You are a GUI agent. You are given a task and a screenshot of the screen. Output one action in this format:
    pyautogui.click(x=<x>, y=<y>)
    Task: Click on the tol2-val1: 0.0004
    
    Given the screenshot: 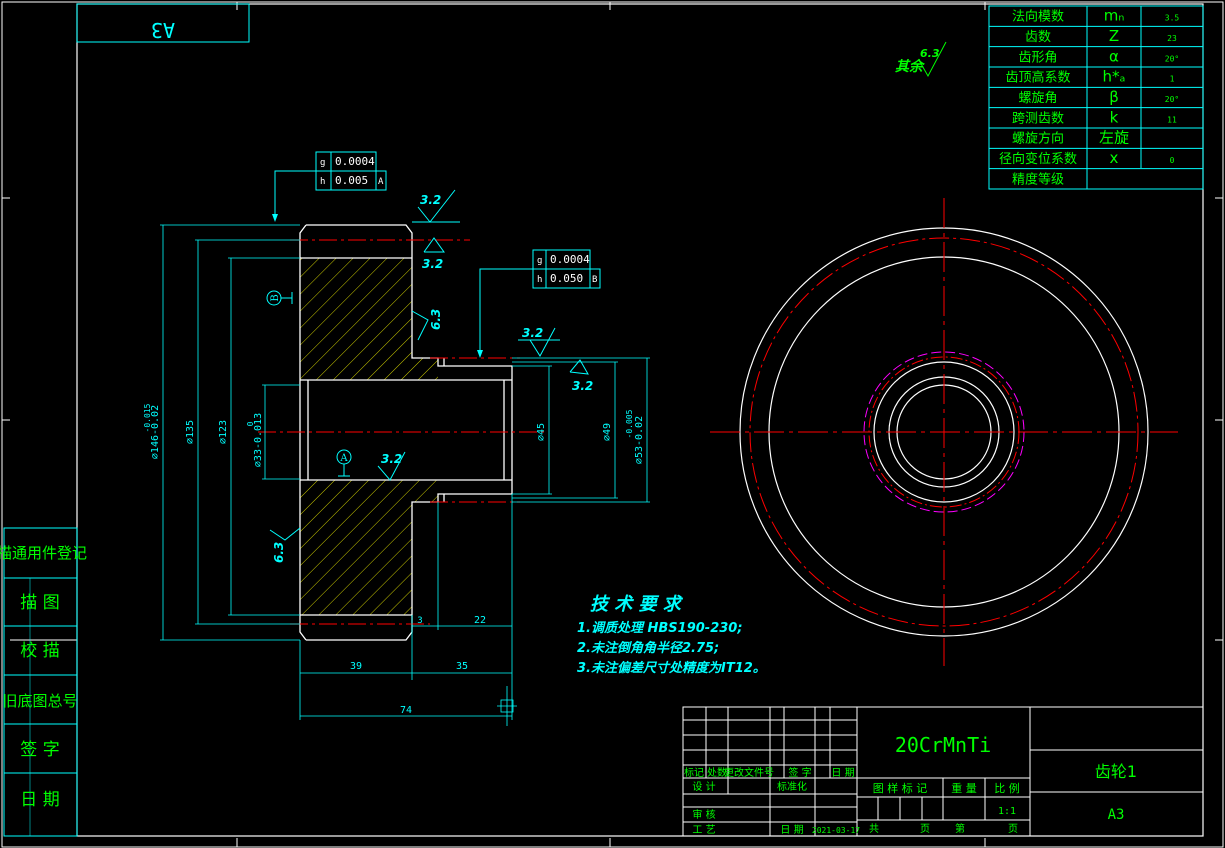 What is the action you would take?
    pyautogui.click(x=570, y=259)
    